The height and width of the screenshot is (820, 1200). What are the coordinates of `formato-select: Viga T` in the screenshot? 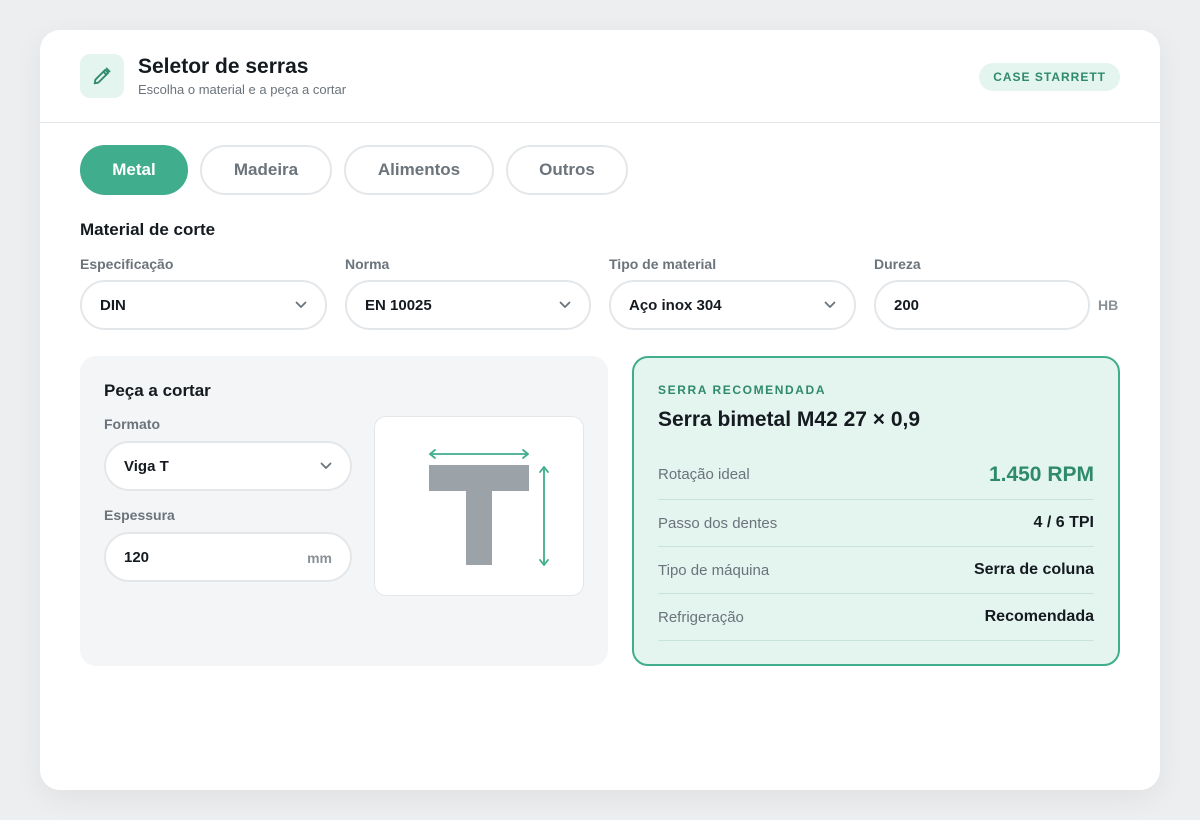 It's located at (228, 466).